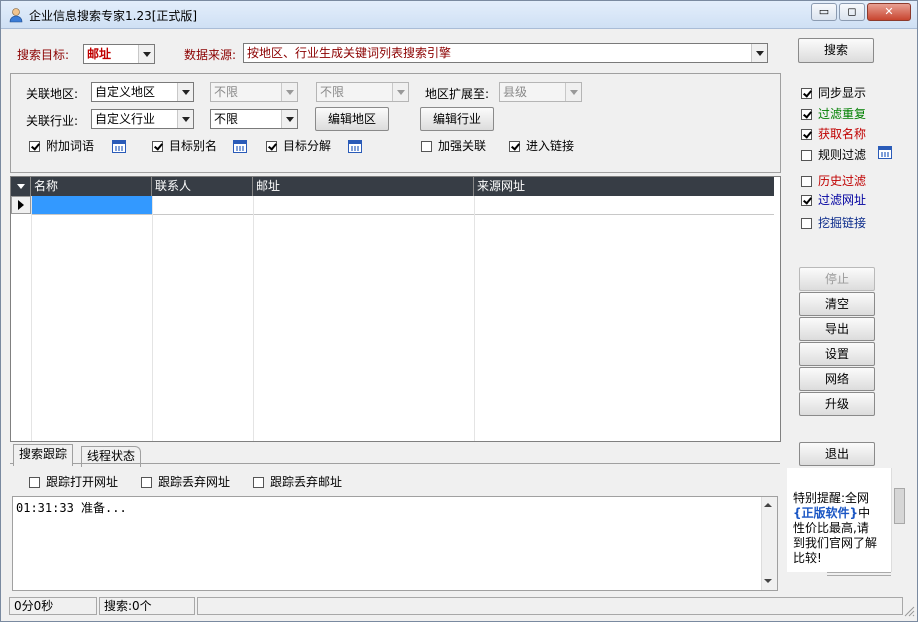 The image size is (918, 622). I want to click on trace-open-url-checkbox: 跟踪打开网址, so click(73, 483).